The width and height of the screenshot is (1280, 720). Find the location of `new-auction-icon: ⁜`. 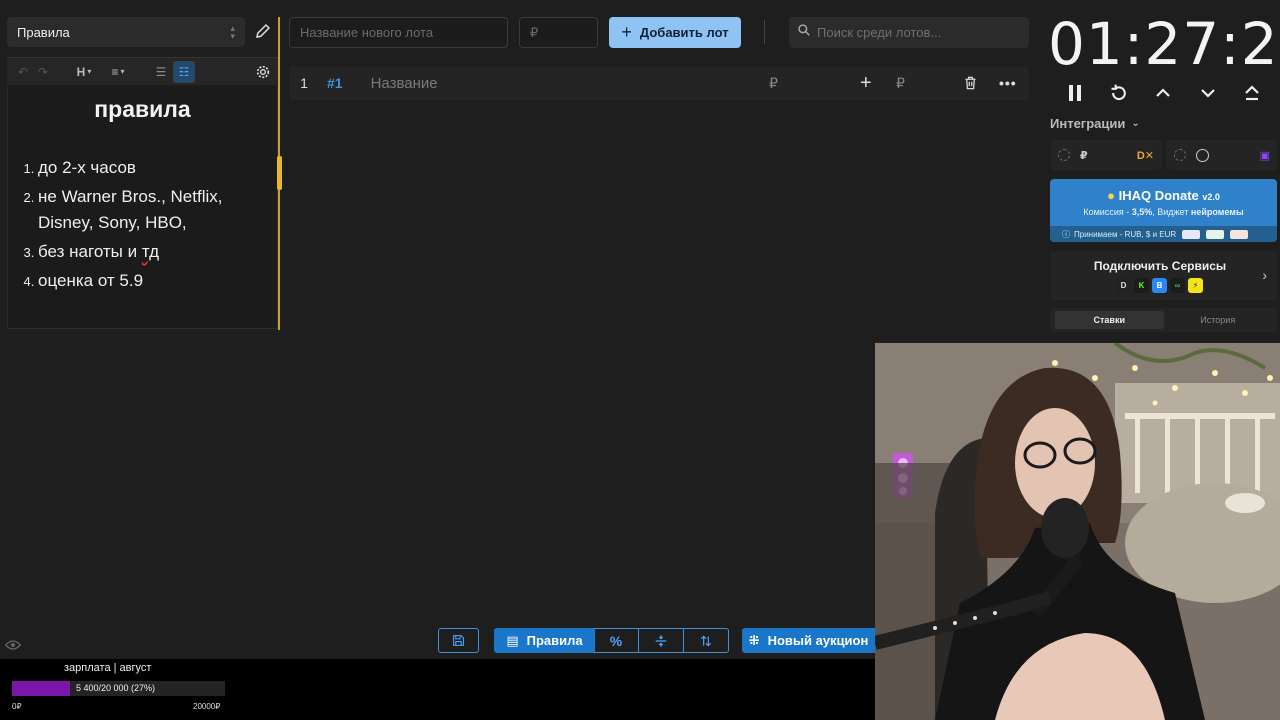

new-auction-icon: ⁜ is located at coordinates (754, 640).